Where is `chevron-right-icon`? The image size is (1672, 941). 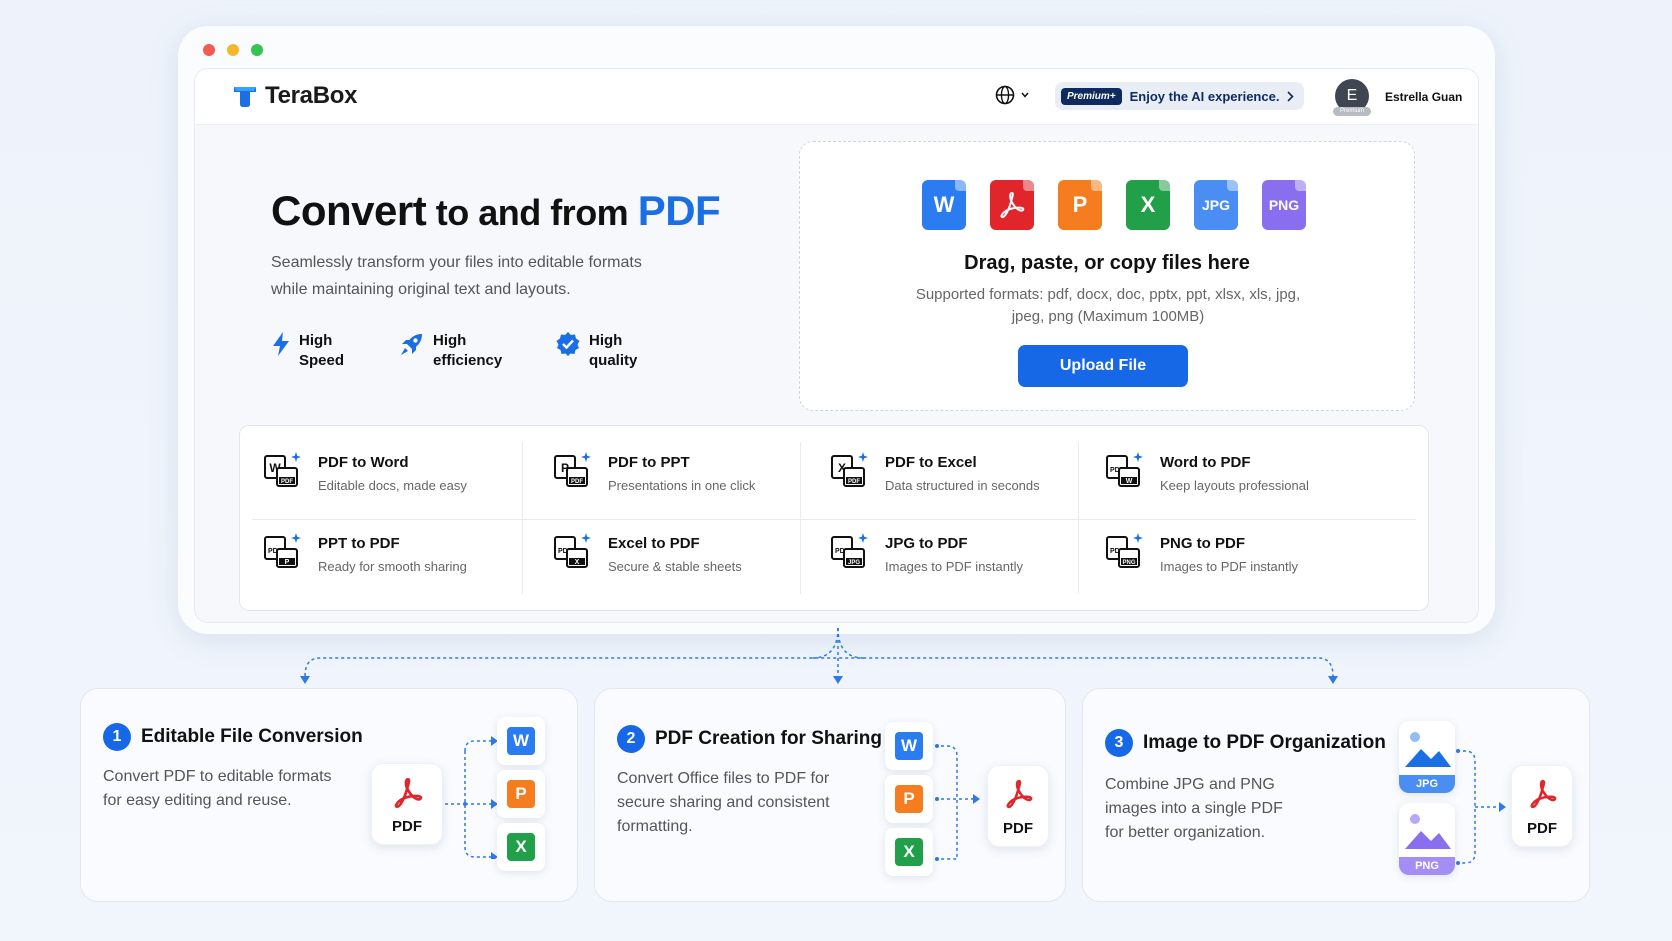 chevron-right-icon is located at coordinates (1291, 96).